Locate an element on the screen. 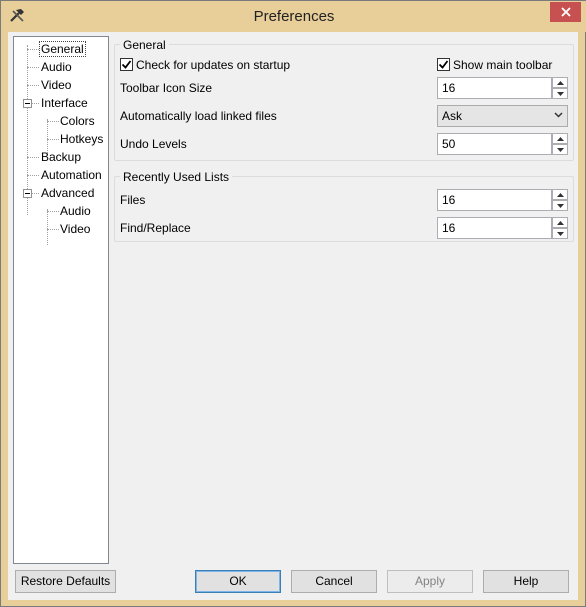  auto-load-value: Ask is located at coordinates (452, 116).